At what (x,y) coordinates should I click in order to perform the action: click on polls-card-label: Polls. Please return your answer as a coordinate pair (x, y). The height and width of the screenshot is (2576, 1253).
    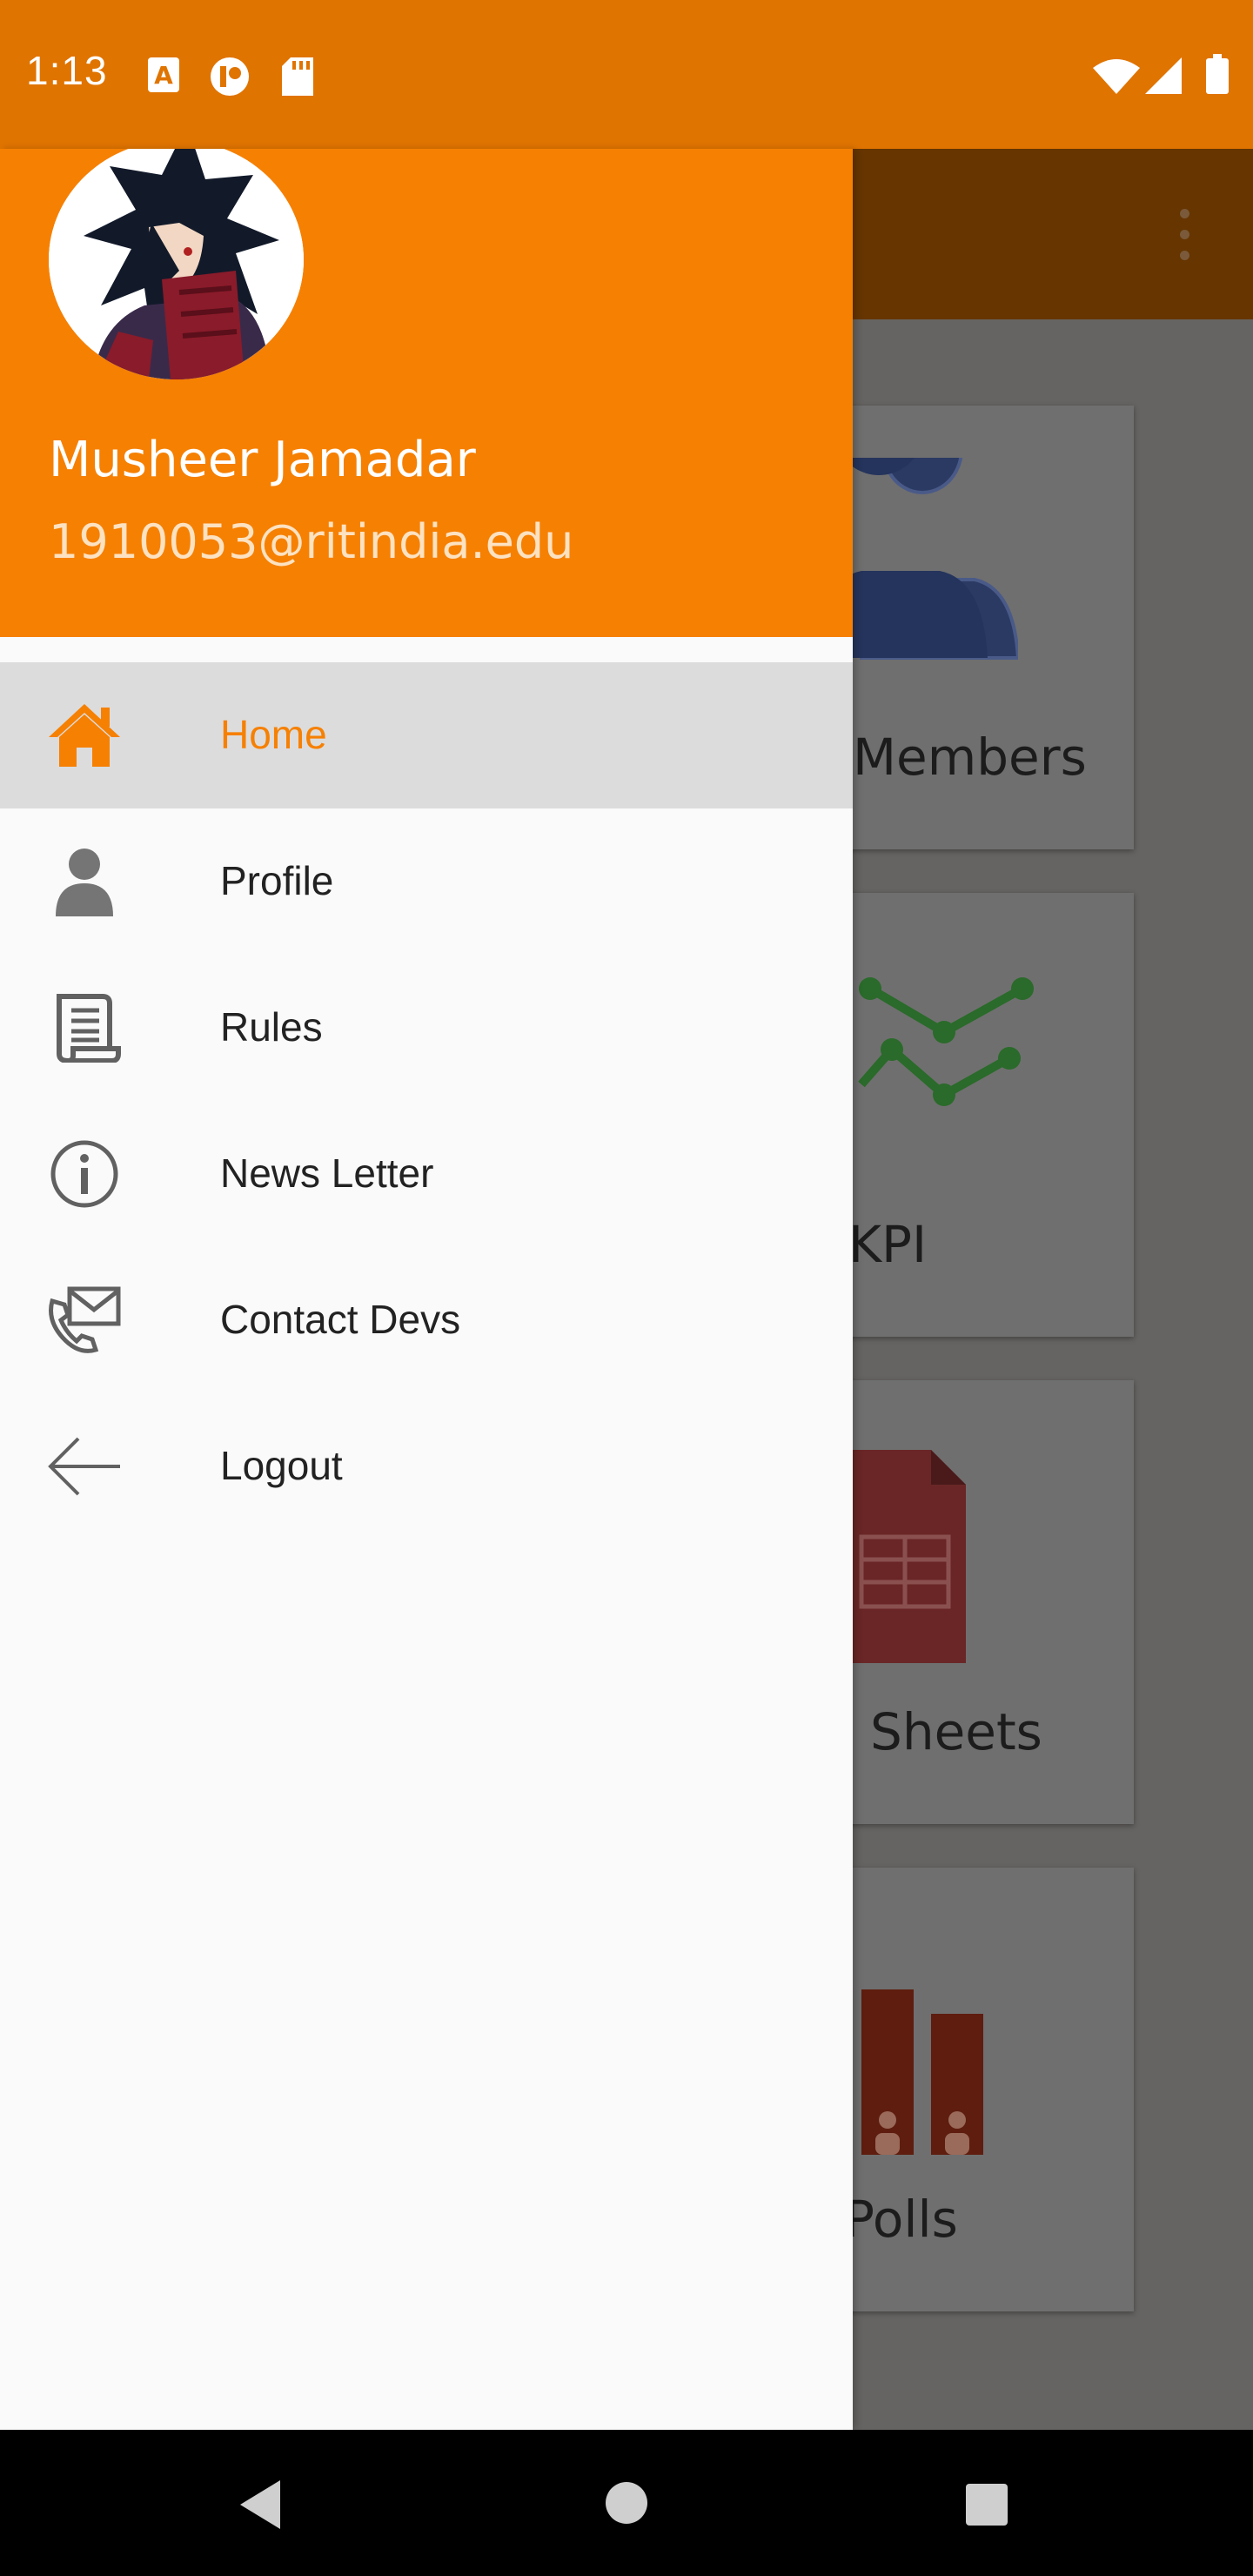
    Looking at the image, I should click on (901, 2219).